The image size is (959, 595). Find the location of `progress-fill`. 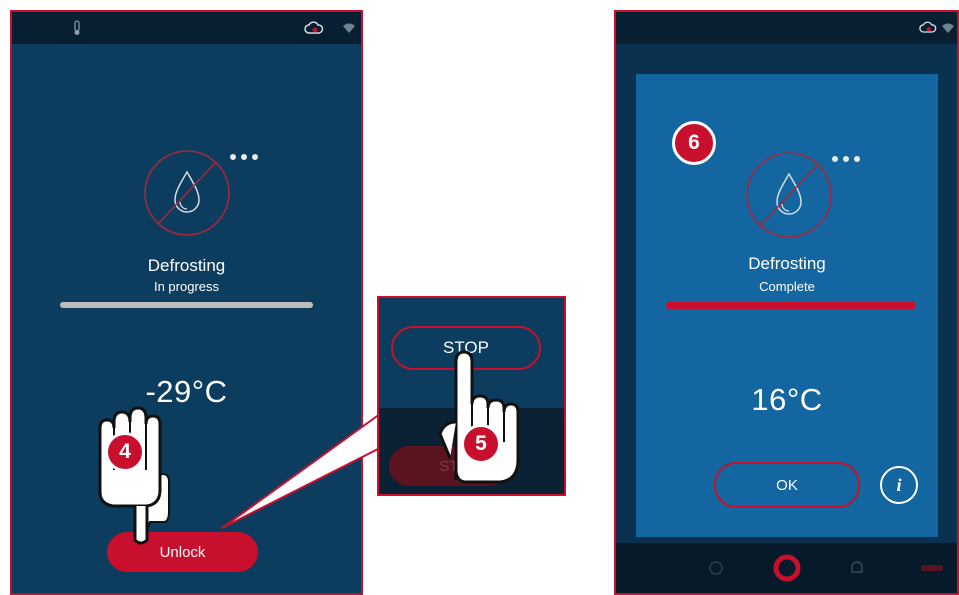

progress-fill is located at coordinates (791, 305).